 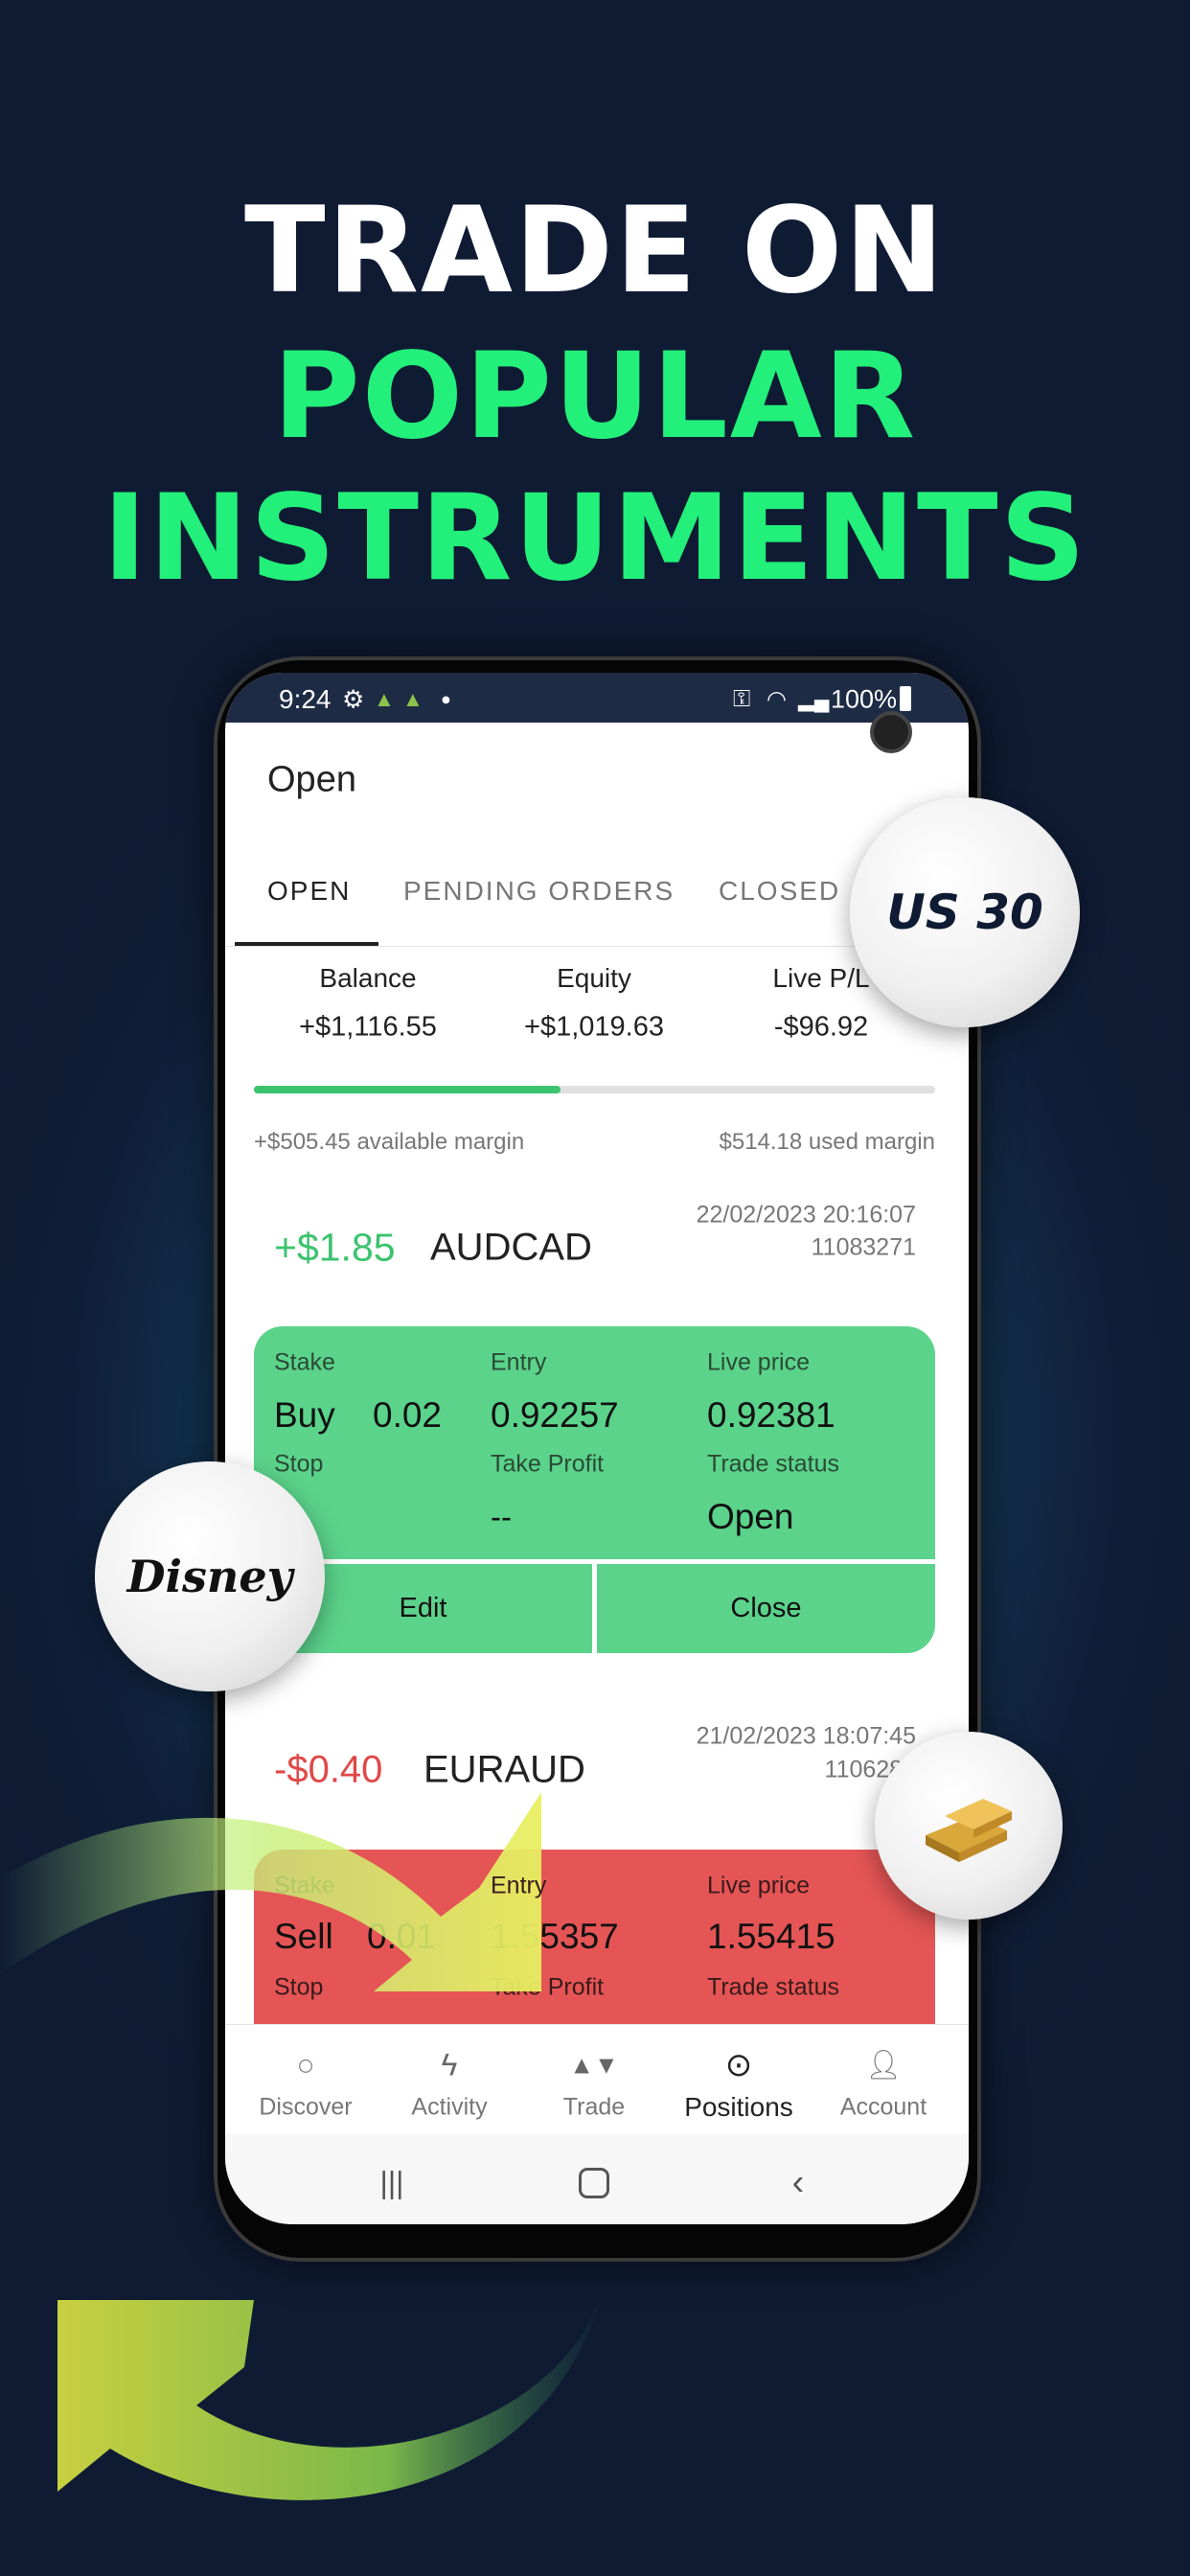 What do you see at coordinates (594, 1089) in the screenshot?
I see `margin-progress-bar` at bounding box center [594, 1089].